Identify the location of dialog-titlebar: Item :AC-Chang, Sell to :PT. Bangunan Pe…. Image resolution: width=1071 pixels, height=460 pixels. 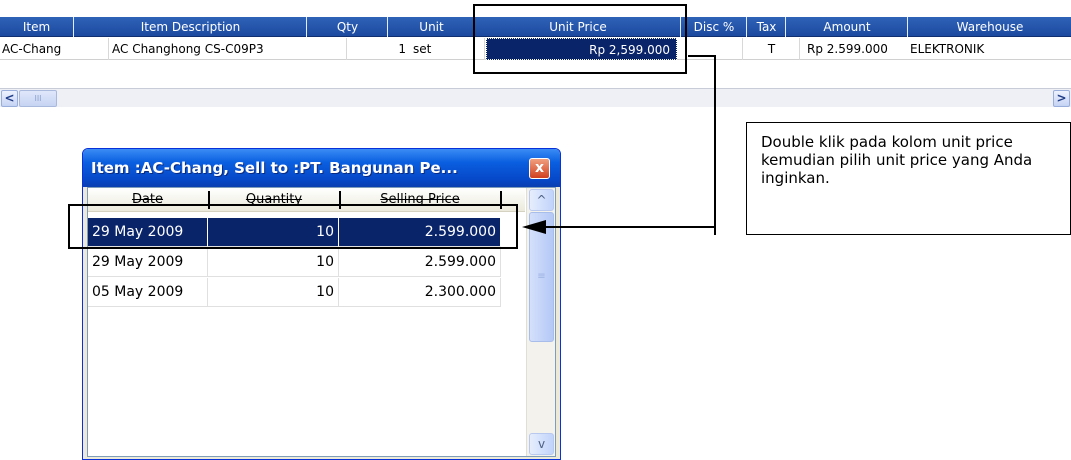
(321, 168).